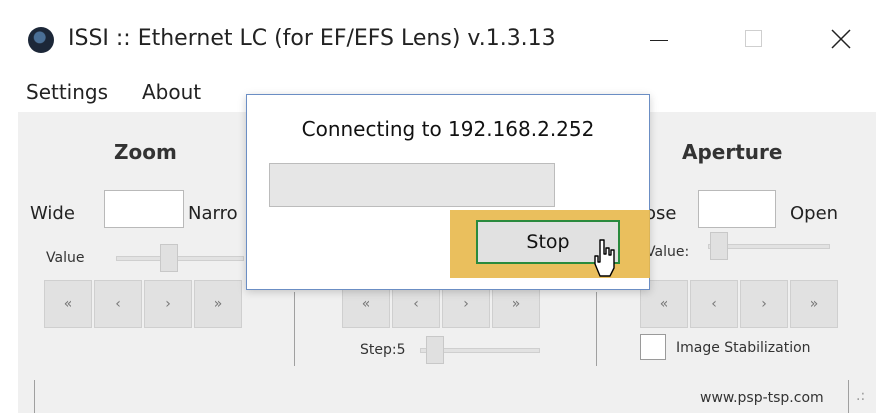  What do you see at coordinates (168, 304) in the screenshot?
I see `zoom-forward-button: ›` at bounding box center [168, 304].